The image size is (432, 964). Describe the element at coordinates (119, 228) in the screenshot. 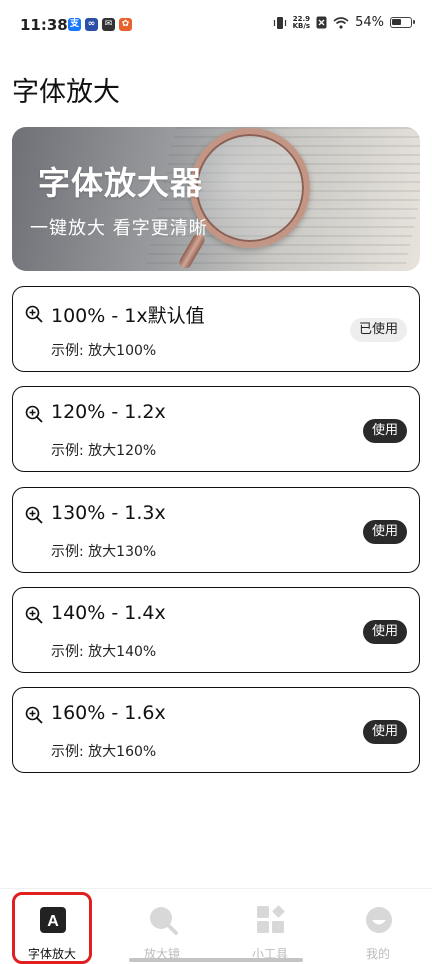

I see `banner-subtitle: 一键放大 看字更清晰` at that location.